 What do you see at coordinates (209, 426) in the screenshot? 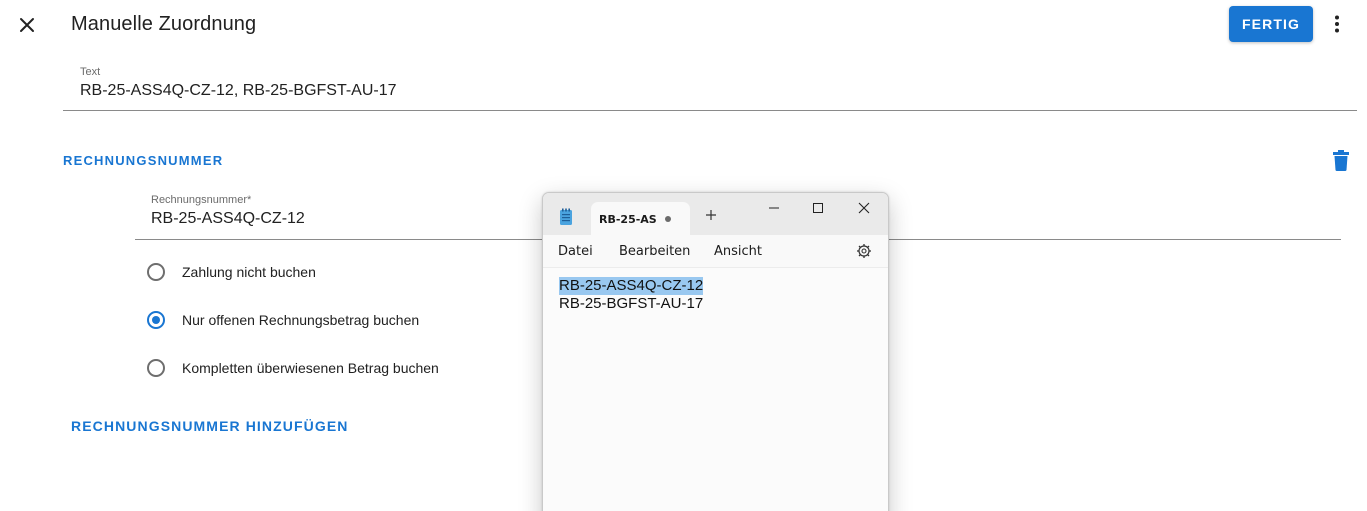
I see `add-invoice-number-button: RECHNUNGSNUMMER HINZUFÜGEN` at bounding box center [209, 426].